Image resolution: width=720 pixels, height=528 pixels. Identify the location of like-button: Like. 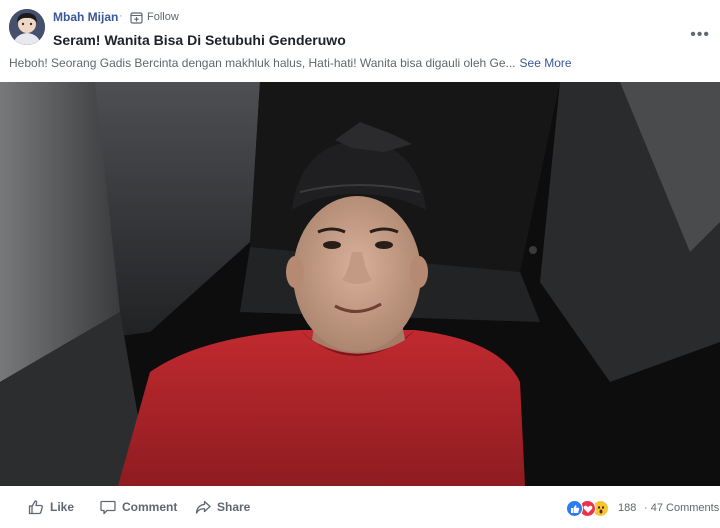
(51, 507).